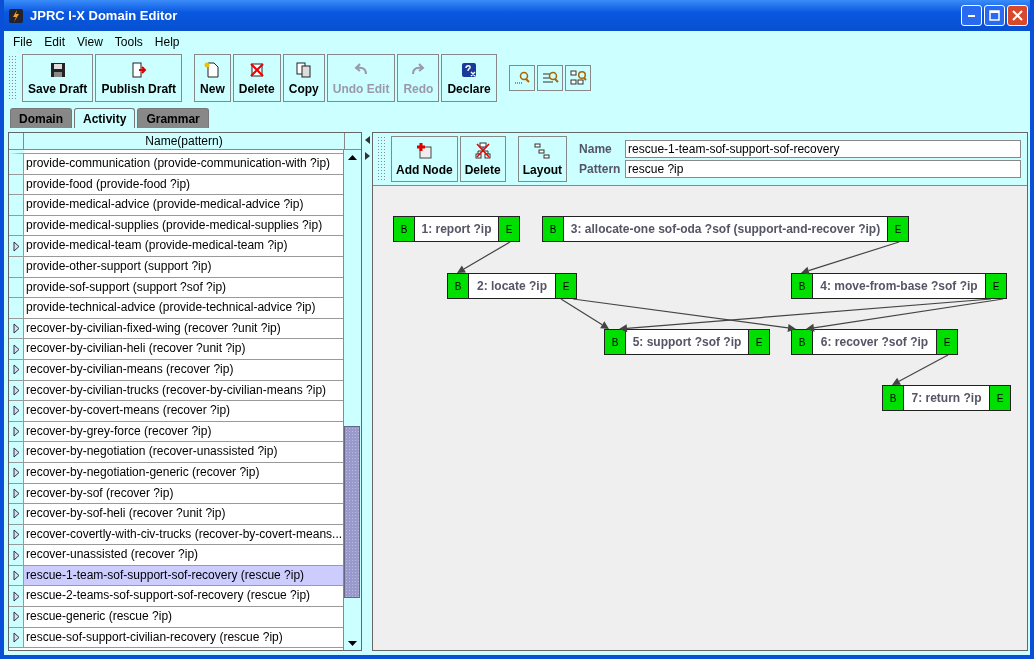 Image resolution: width=1034 pixels, height=659 pixels. What do you see at coordinates (303, 69) in the screenshot?
I see `copy-icon` at bounding box center [303, 69].